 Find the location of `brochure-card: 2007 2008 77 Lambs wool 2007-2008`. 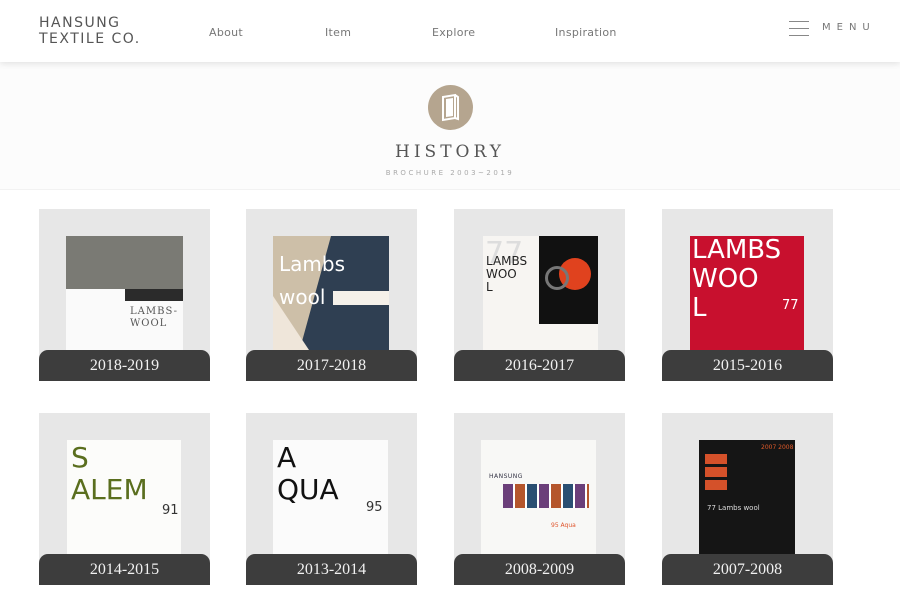

brochure-card: 2007 2008 77 Lambs wool 2007-2008 is located at coordinates (747, 499).